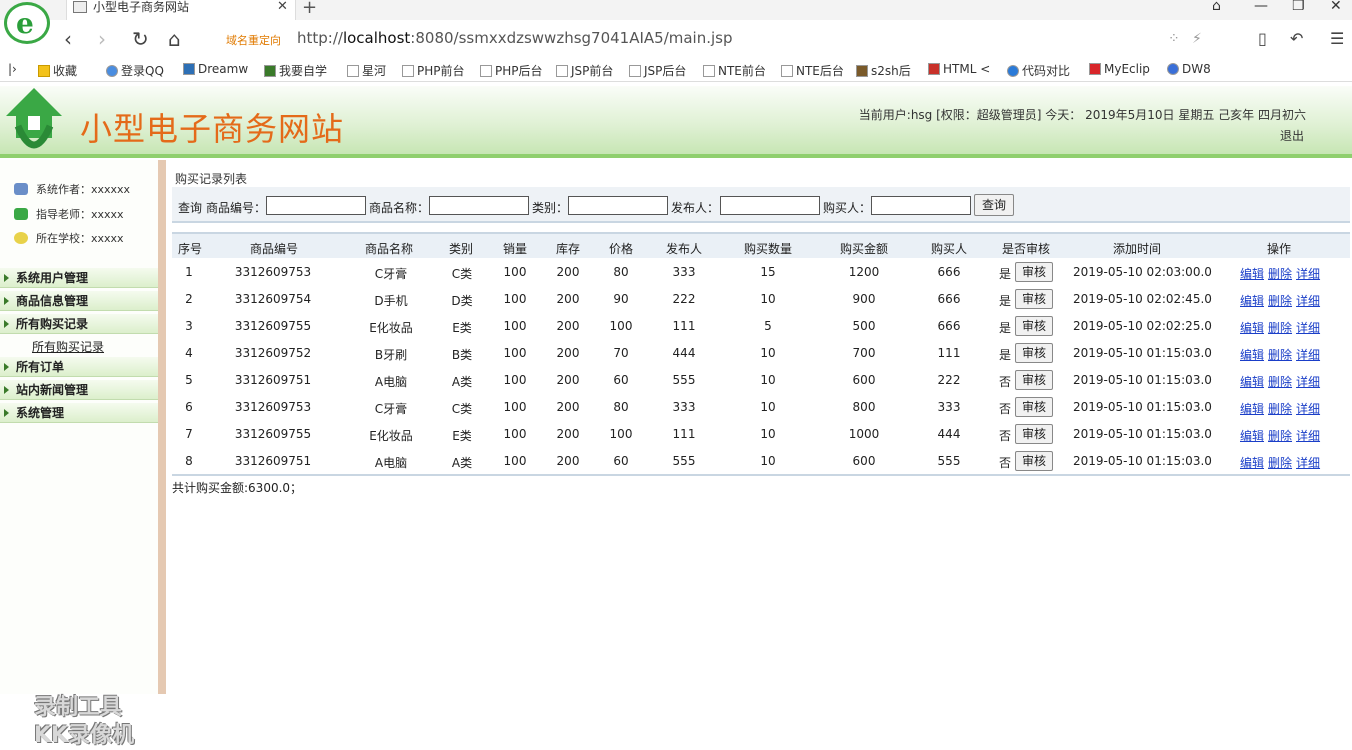 Image resolution: width=1352 pixels, height=750 pixels. Describe the element at coordinates (135, 70) in the screenshot. I see `bookmark-item: 登录QQ` at that location.